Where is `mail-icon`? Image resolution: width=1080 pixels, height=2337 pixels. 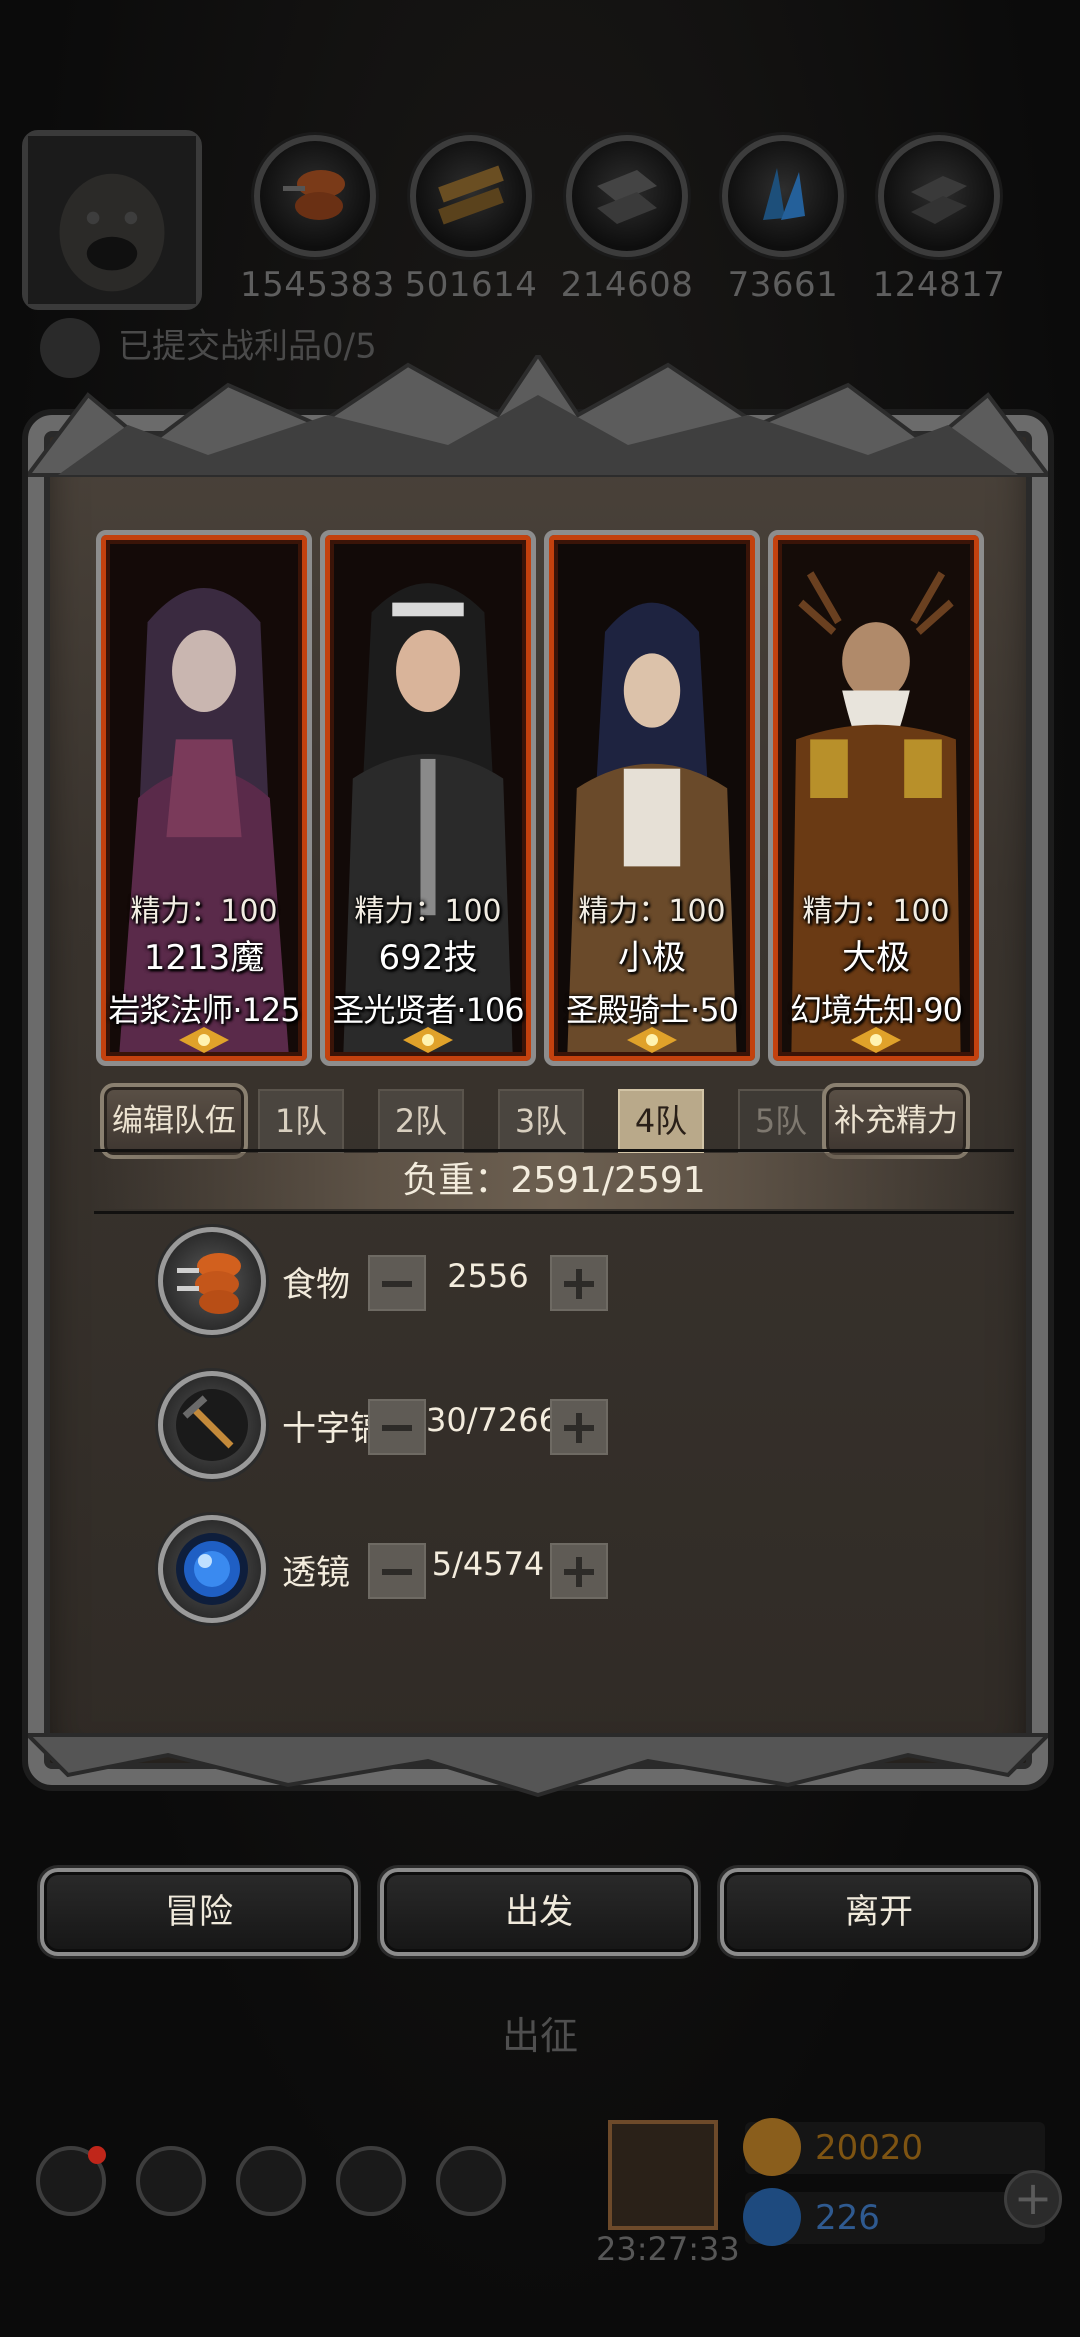 mail-icon is located at coordinates (371, 2181).